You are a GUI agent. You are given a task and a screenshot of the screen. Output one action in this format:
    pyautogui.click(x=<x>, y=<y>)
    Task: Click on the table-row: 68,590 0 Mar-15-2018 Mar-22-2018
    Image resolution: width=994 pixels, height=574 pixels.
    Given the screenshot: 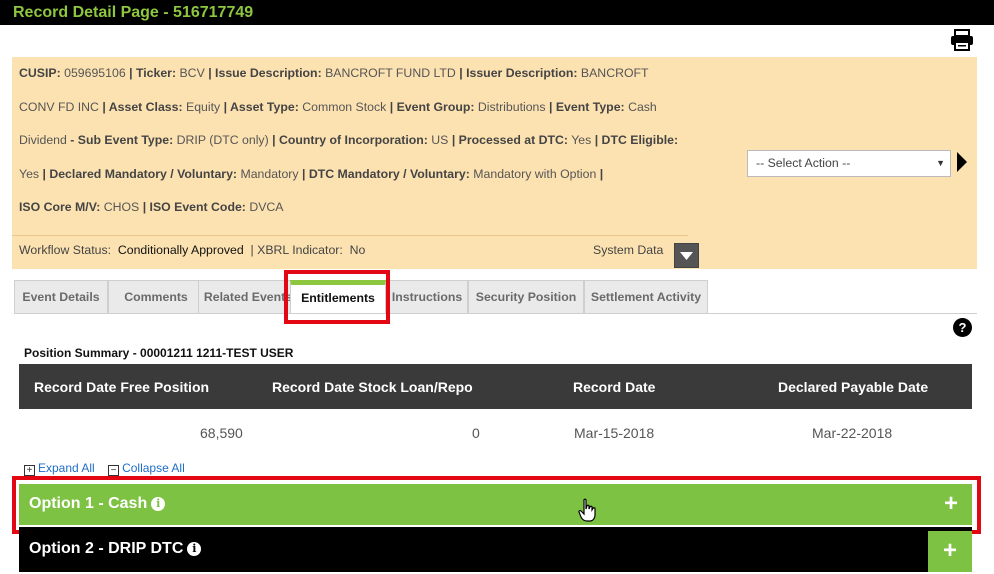 What is the action you would take?
    pyautogui.click(x=495, y=431)
    